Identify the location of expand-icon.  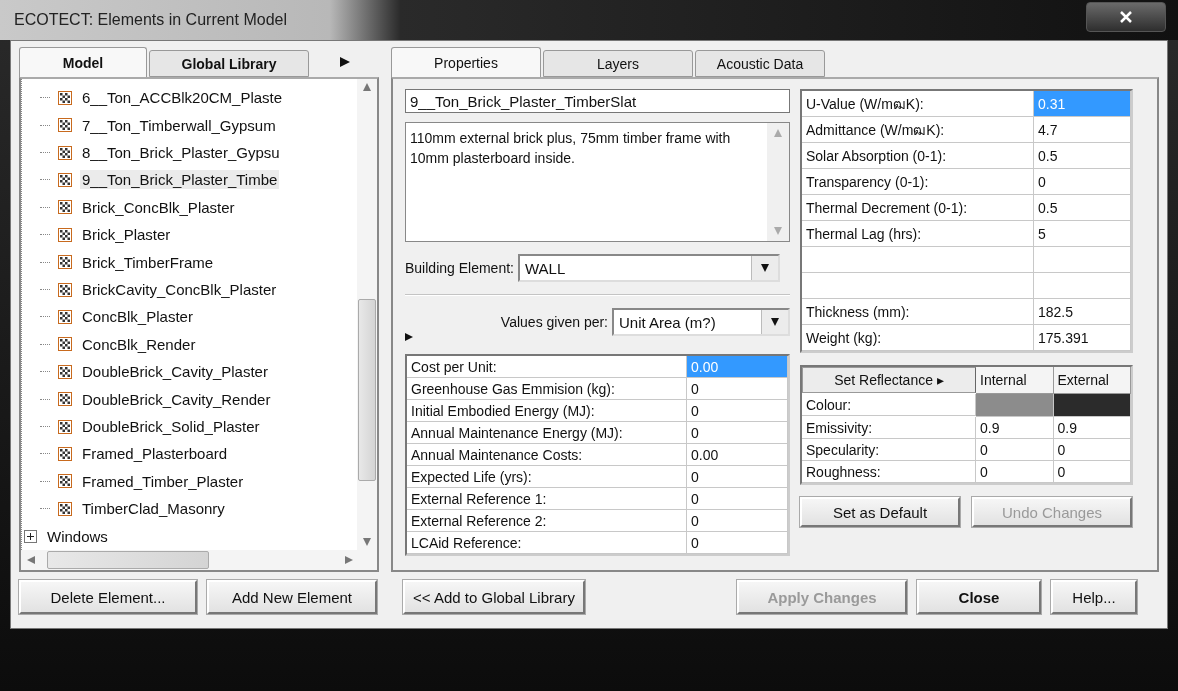
(30, 536).